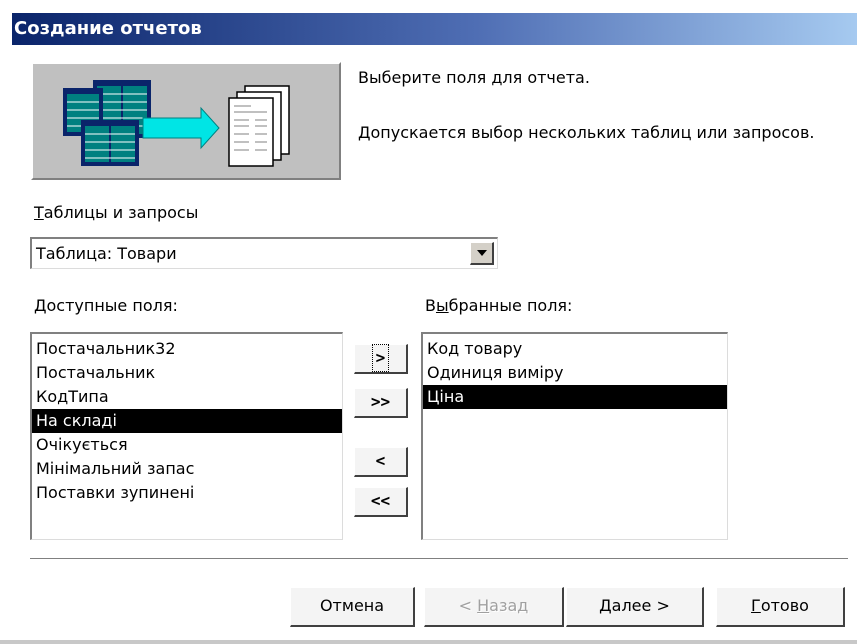  I want to click on accel-key: ы, so click(442, 305).